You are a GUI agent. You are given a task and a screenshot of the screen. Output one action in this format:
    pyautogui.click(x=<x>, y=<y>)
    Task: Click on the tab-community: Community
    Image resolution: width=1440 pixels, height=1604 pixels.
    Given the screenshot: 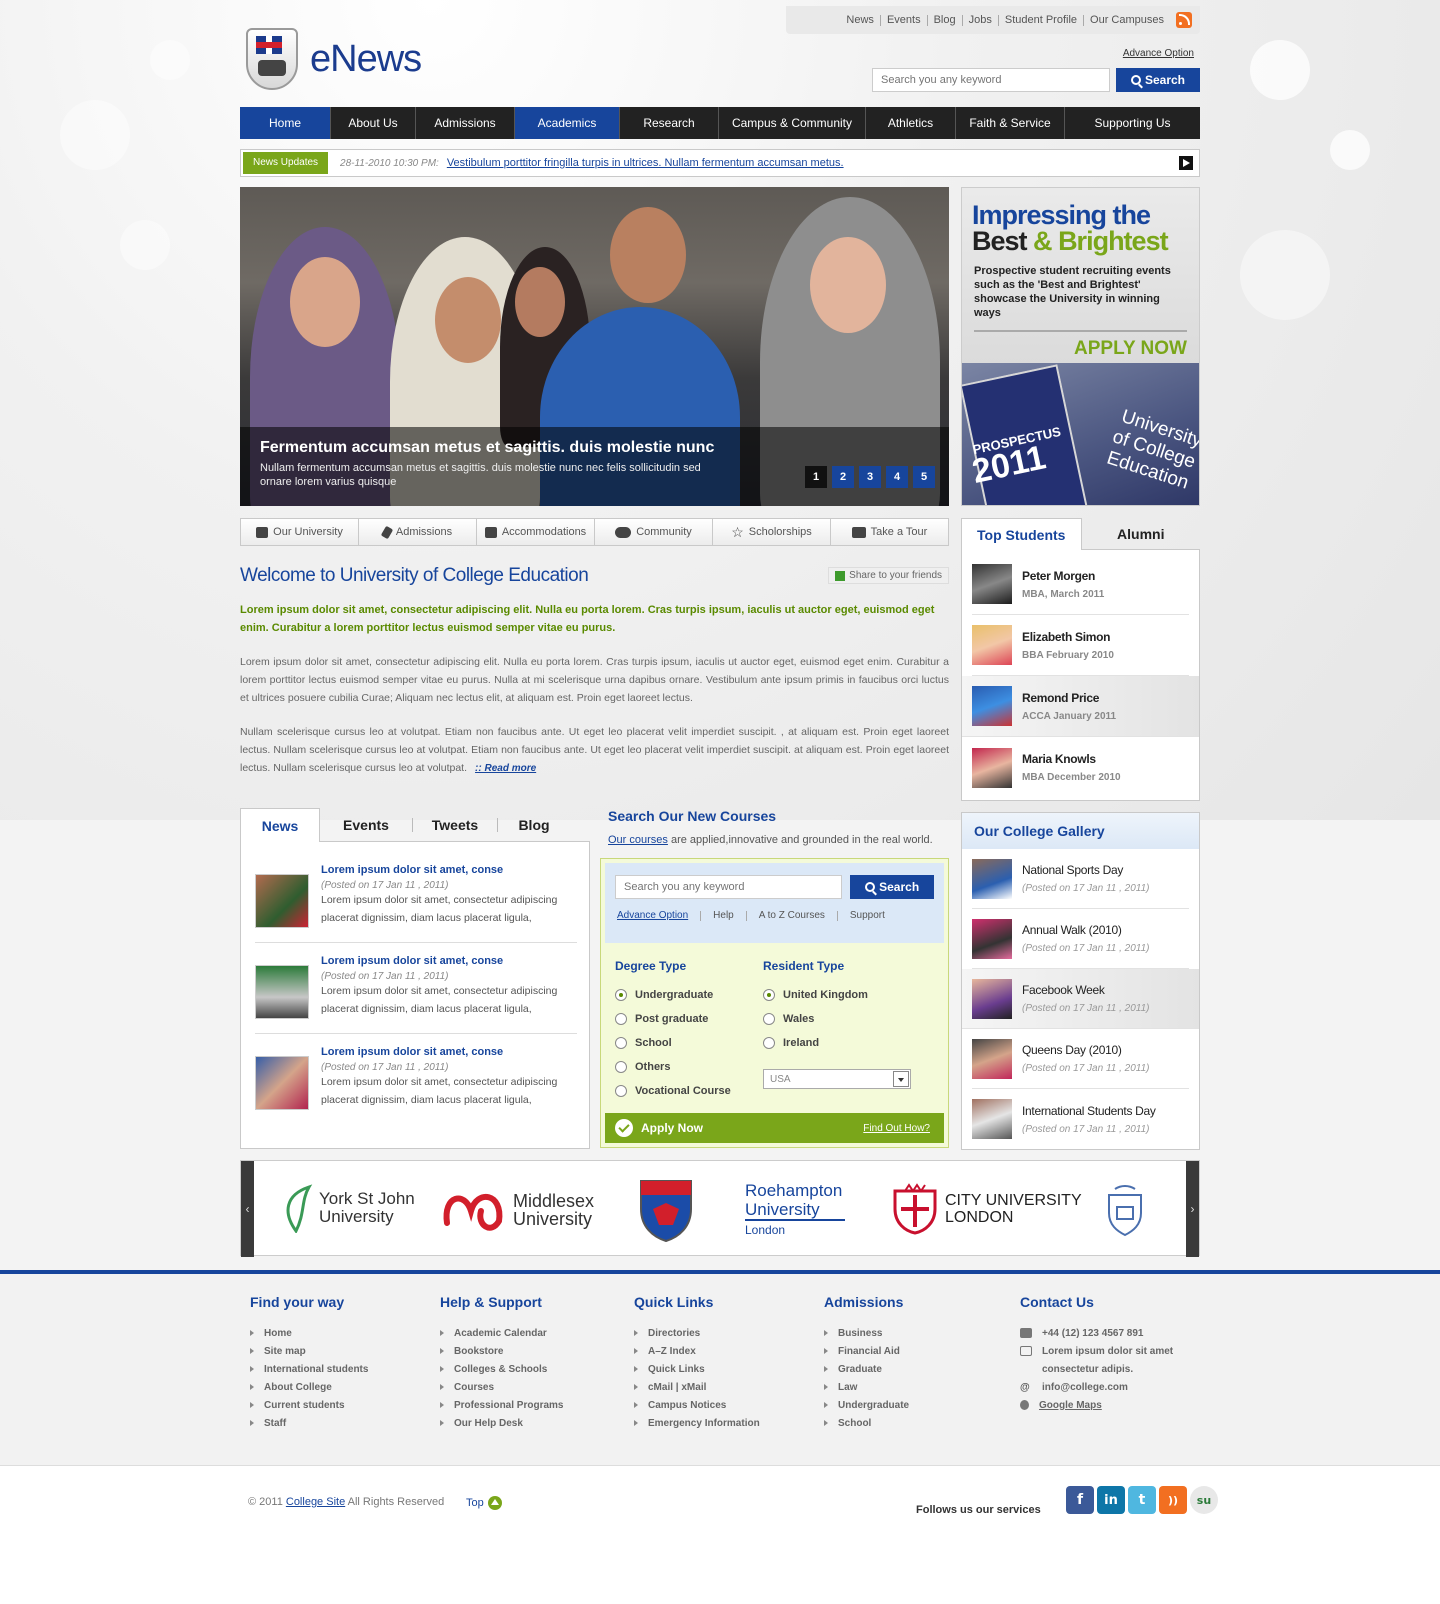 What is the action you would take?
    pyautogui.click(x=654, y=532)
    